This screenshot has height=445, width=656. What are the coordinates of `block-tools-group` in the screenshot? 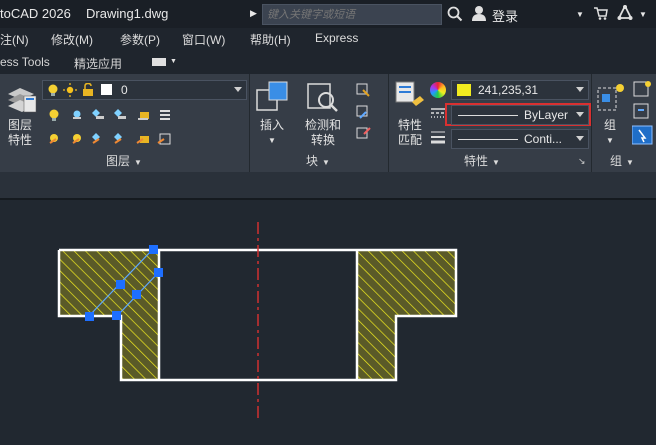 It's located at (363, 111).